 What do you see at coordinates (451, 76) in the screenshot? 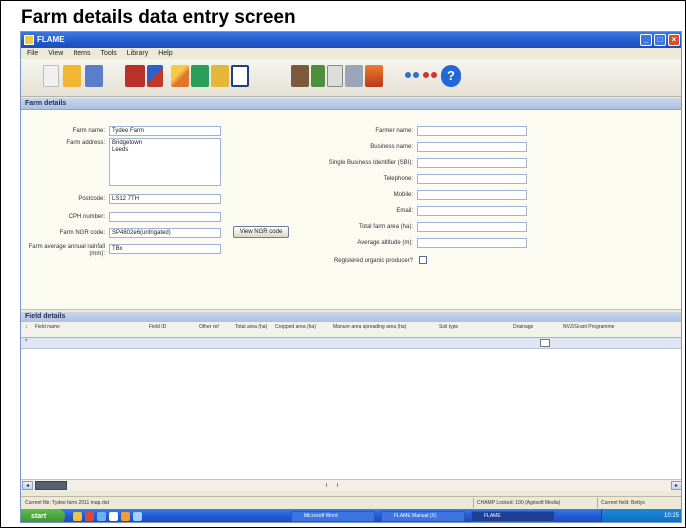
I see `help-icon: ?` at bounding box center [451, 76].